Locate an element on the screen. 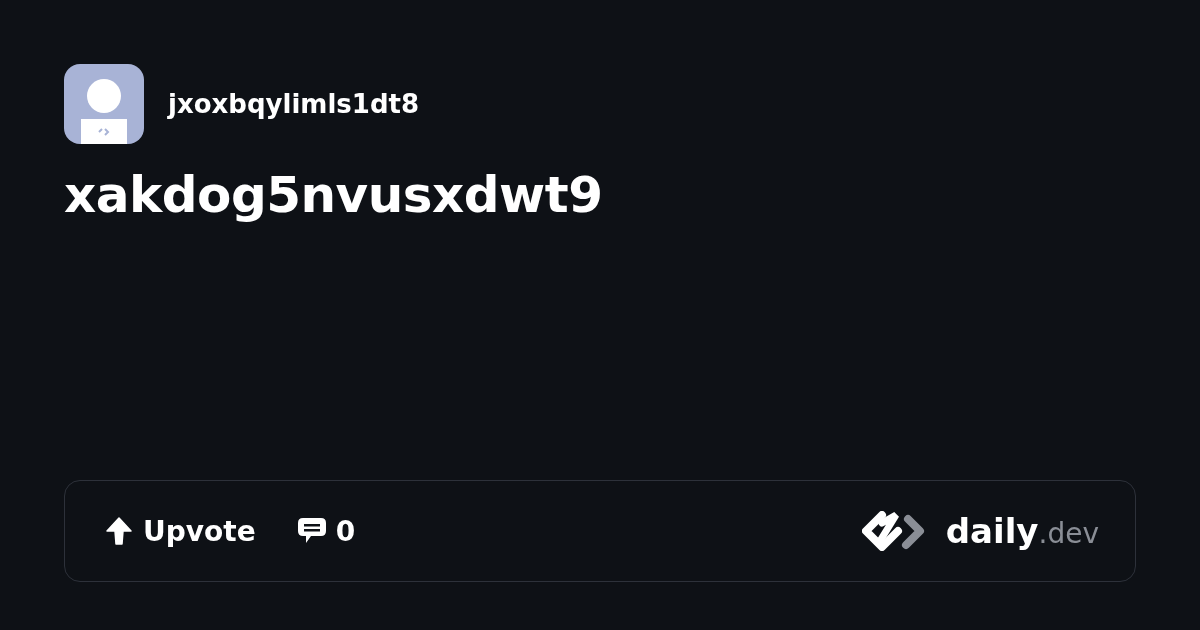 This screenshot has height=630, width=1200. post-title: xakdog5nvusxdwt9 is located at coordinates (334, 195).